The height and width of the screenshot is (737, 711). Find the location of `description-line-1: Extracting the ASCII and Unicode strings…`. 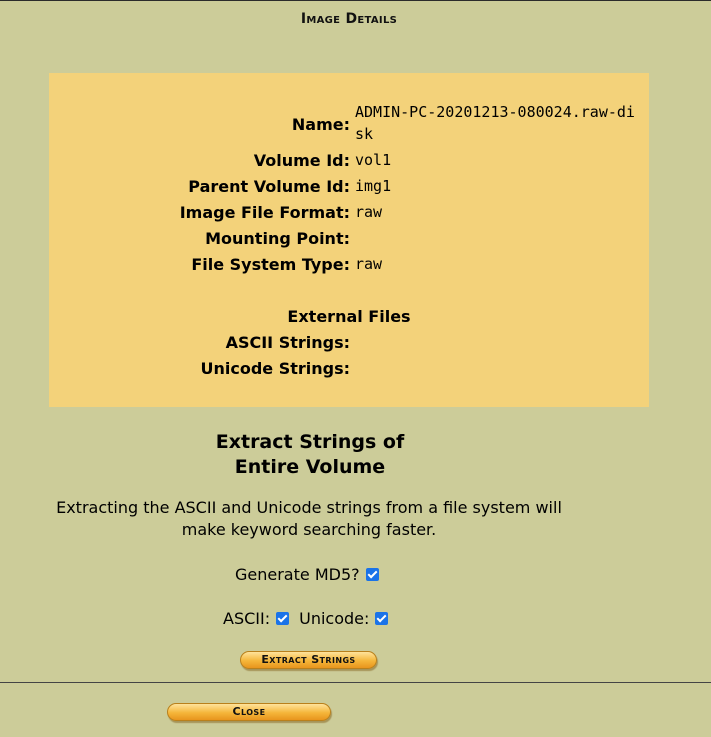

description-line-1: Extracting the ASCII and Unicode strings… is located at coordinates (309, 507).